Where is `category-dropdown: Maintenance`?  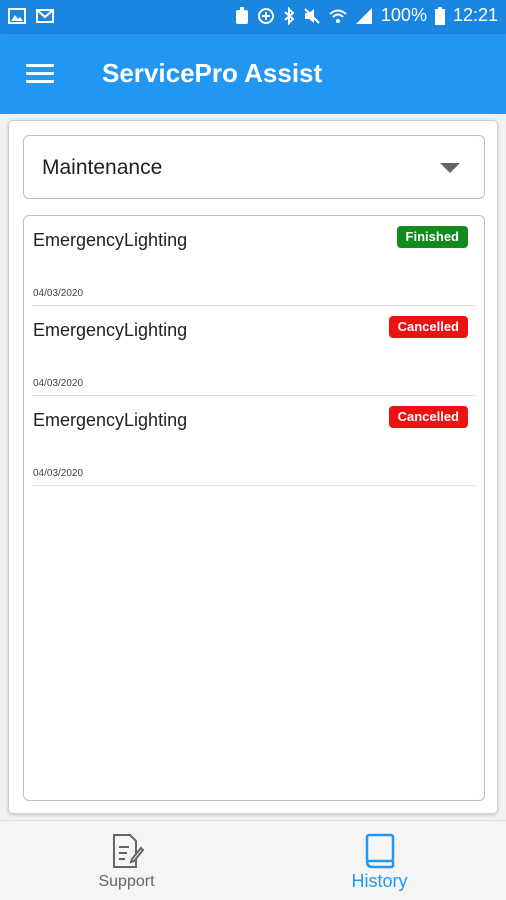
category-dropdown: Maintenance is located at coordinates (254, 167).